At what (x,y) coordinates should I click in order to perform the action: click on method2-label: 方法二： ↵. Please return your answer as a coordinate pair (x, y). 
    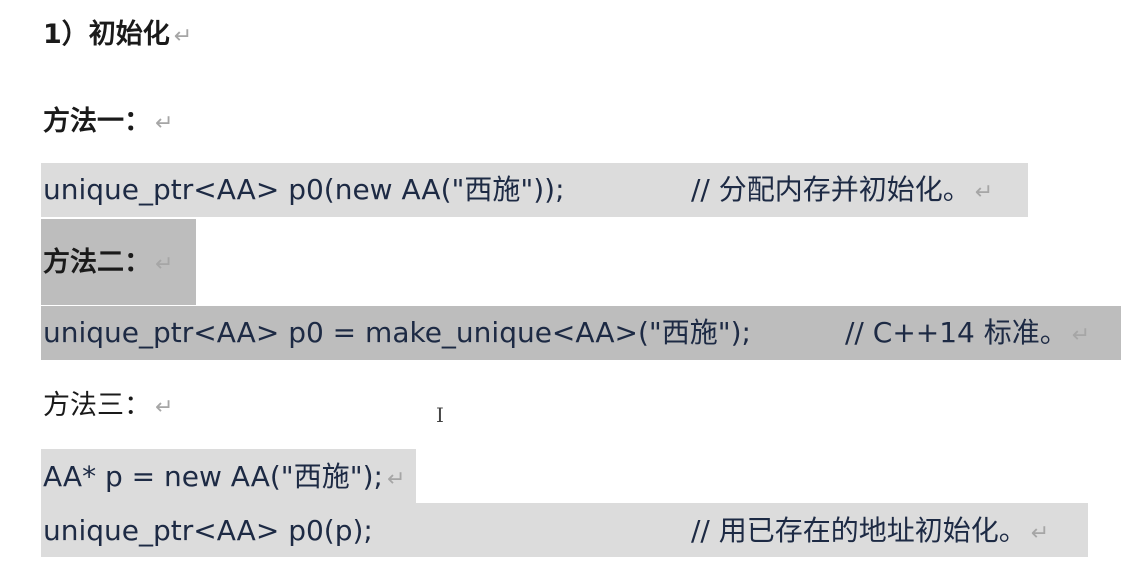
    Looking at the image, I should click on (108, 264).